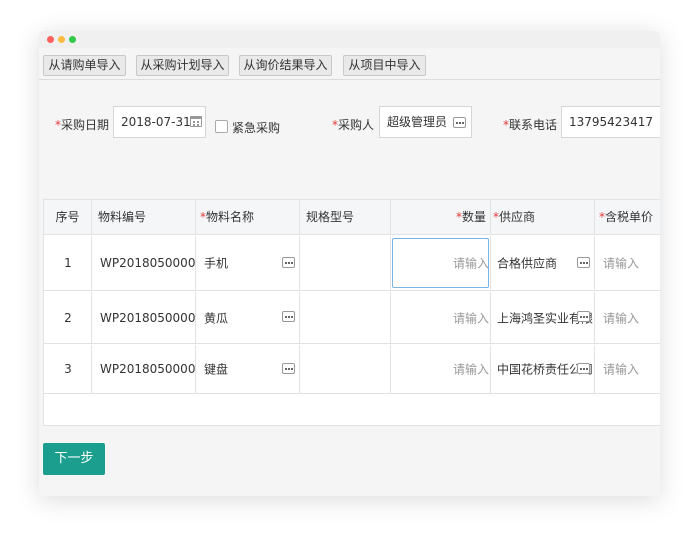  I want to click on maximize-dot, so click(72, 39).